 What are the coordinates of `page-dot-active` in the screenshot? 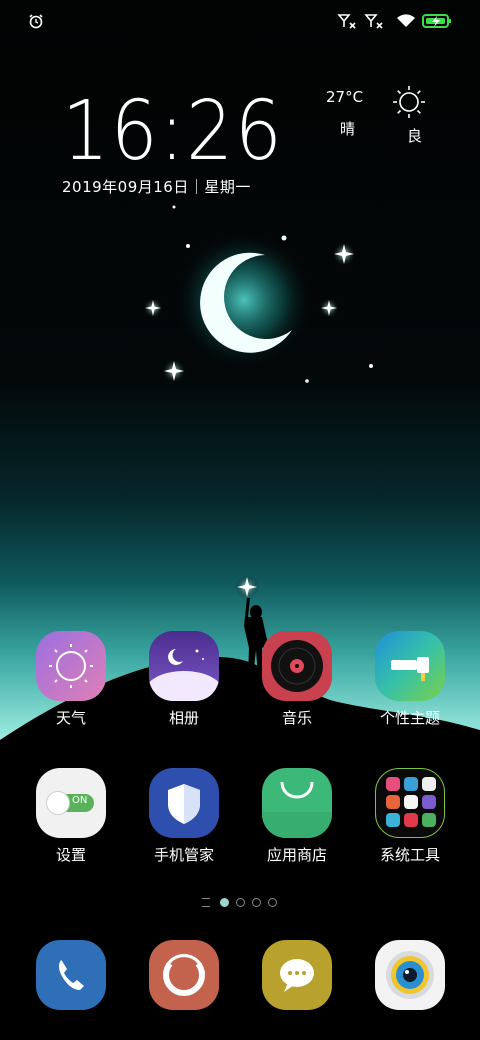 It's located at (224, 902).